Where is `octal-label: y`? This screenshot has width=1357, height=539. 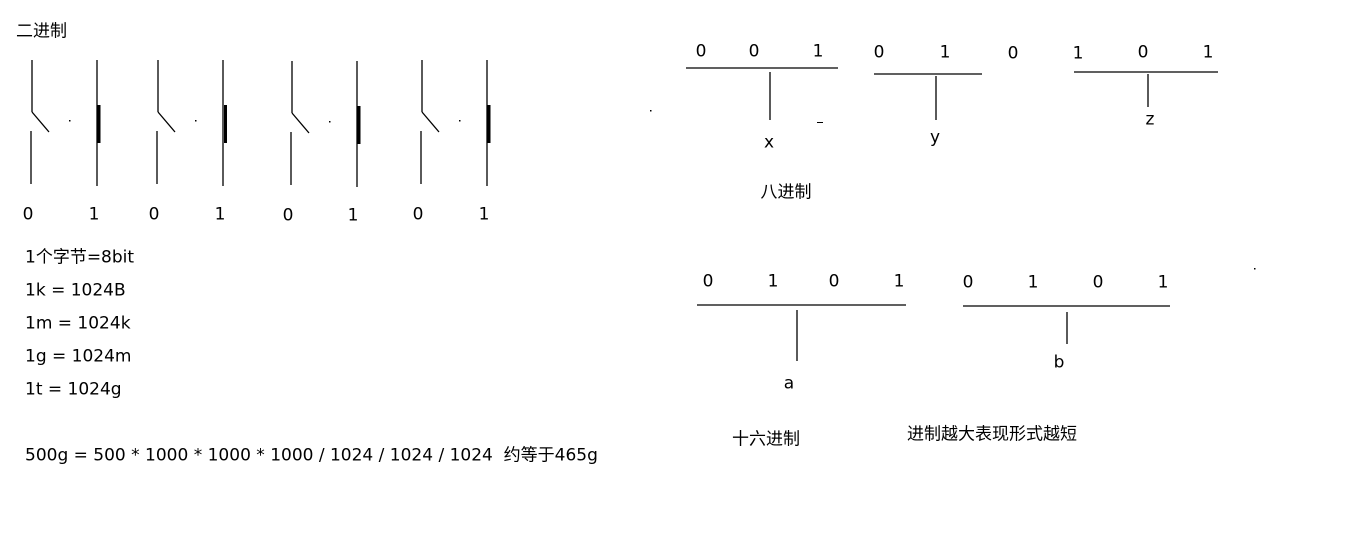
octal-label: y is located at coordinates (935, 137).